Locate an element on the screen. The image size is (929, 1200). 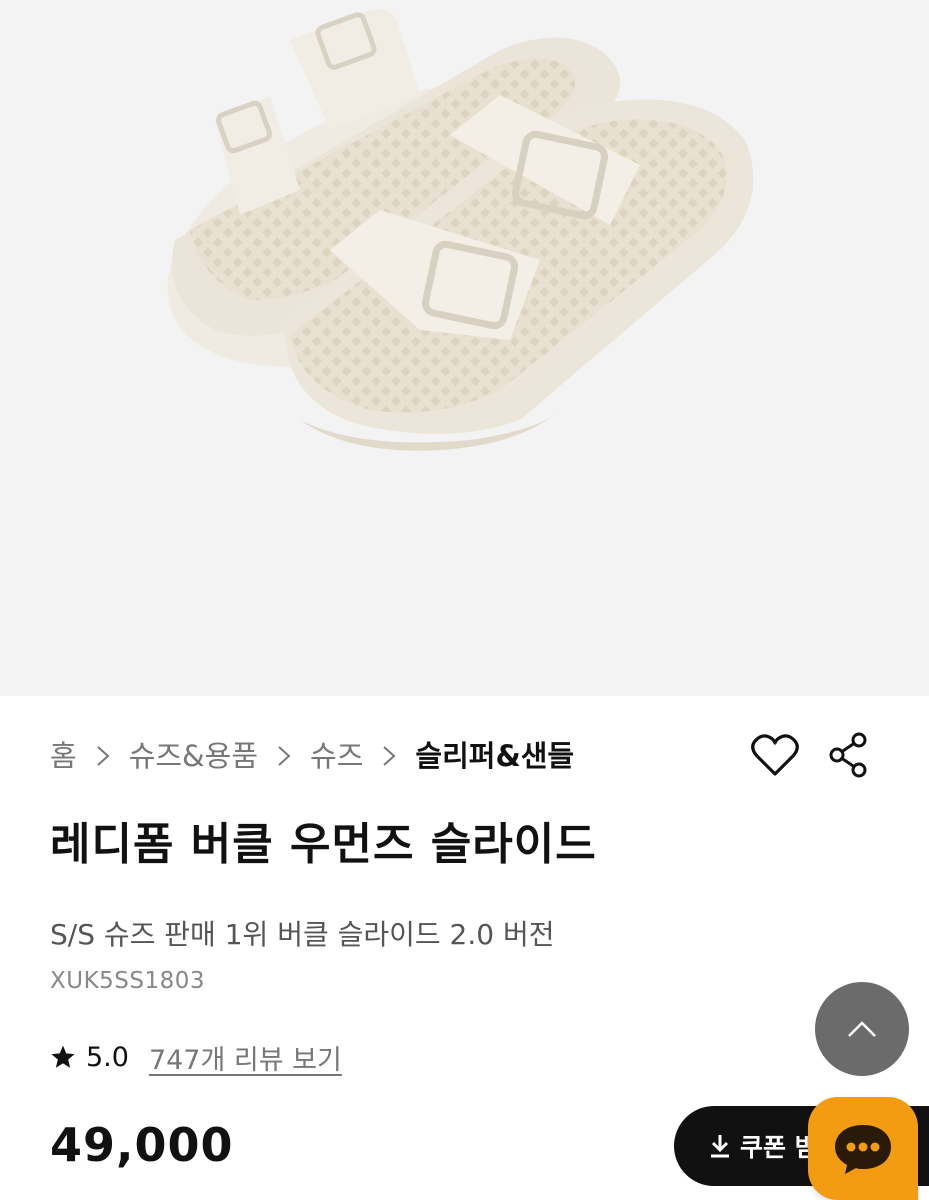
chat-bubble-icon is located at coordinates (863, 1149).